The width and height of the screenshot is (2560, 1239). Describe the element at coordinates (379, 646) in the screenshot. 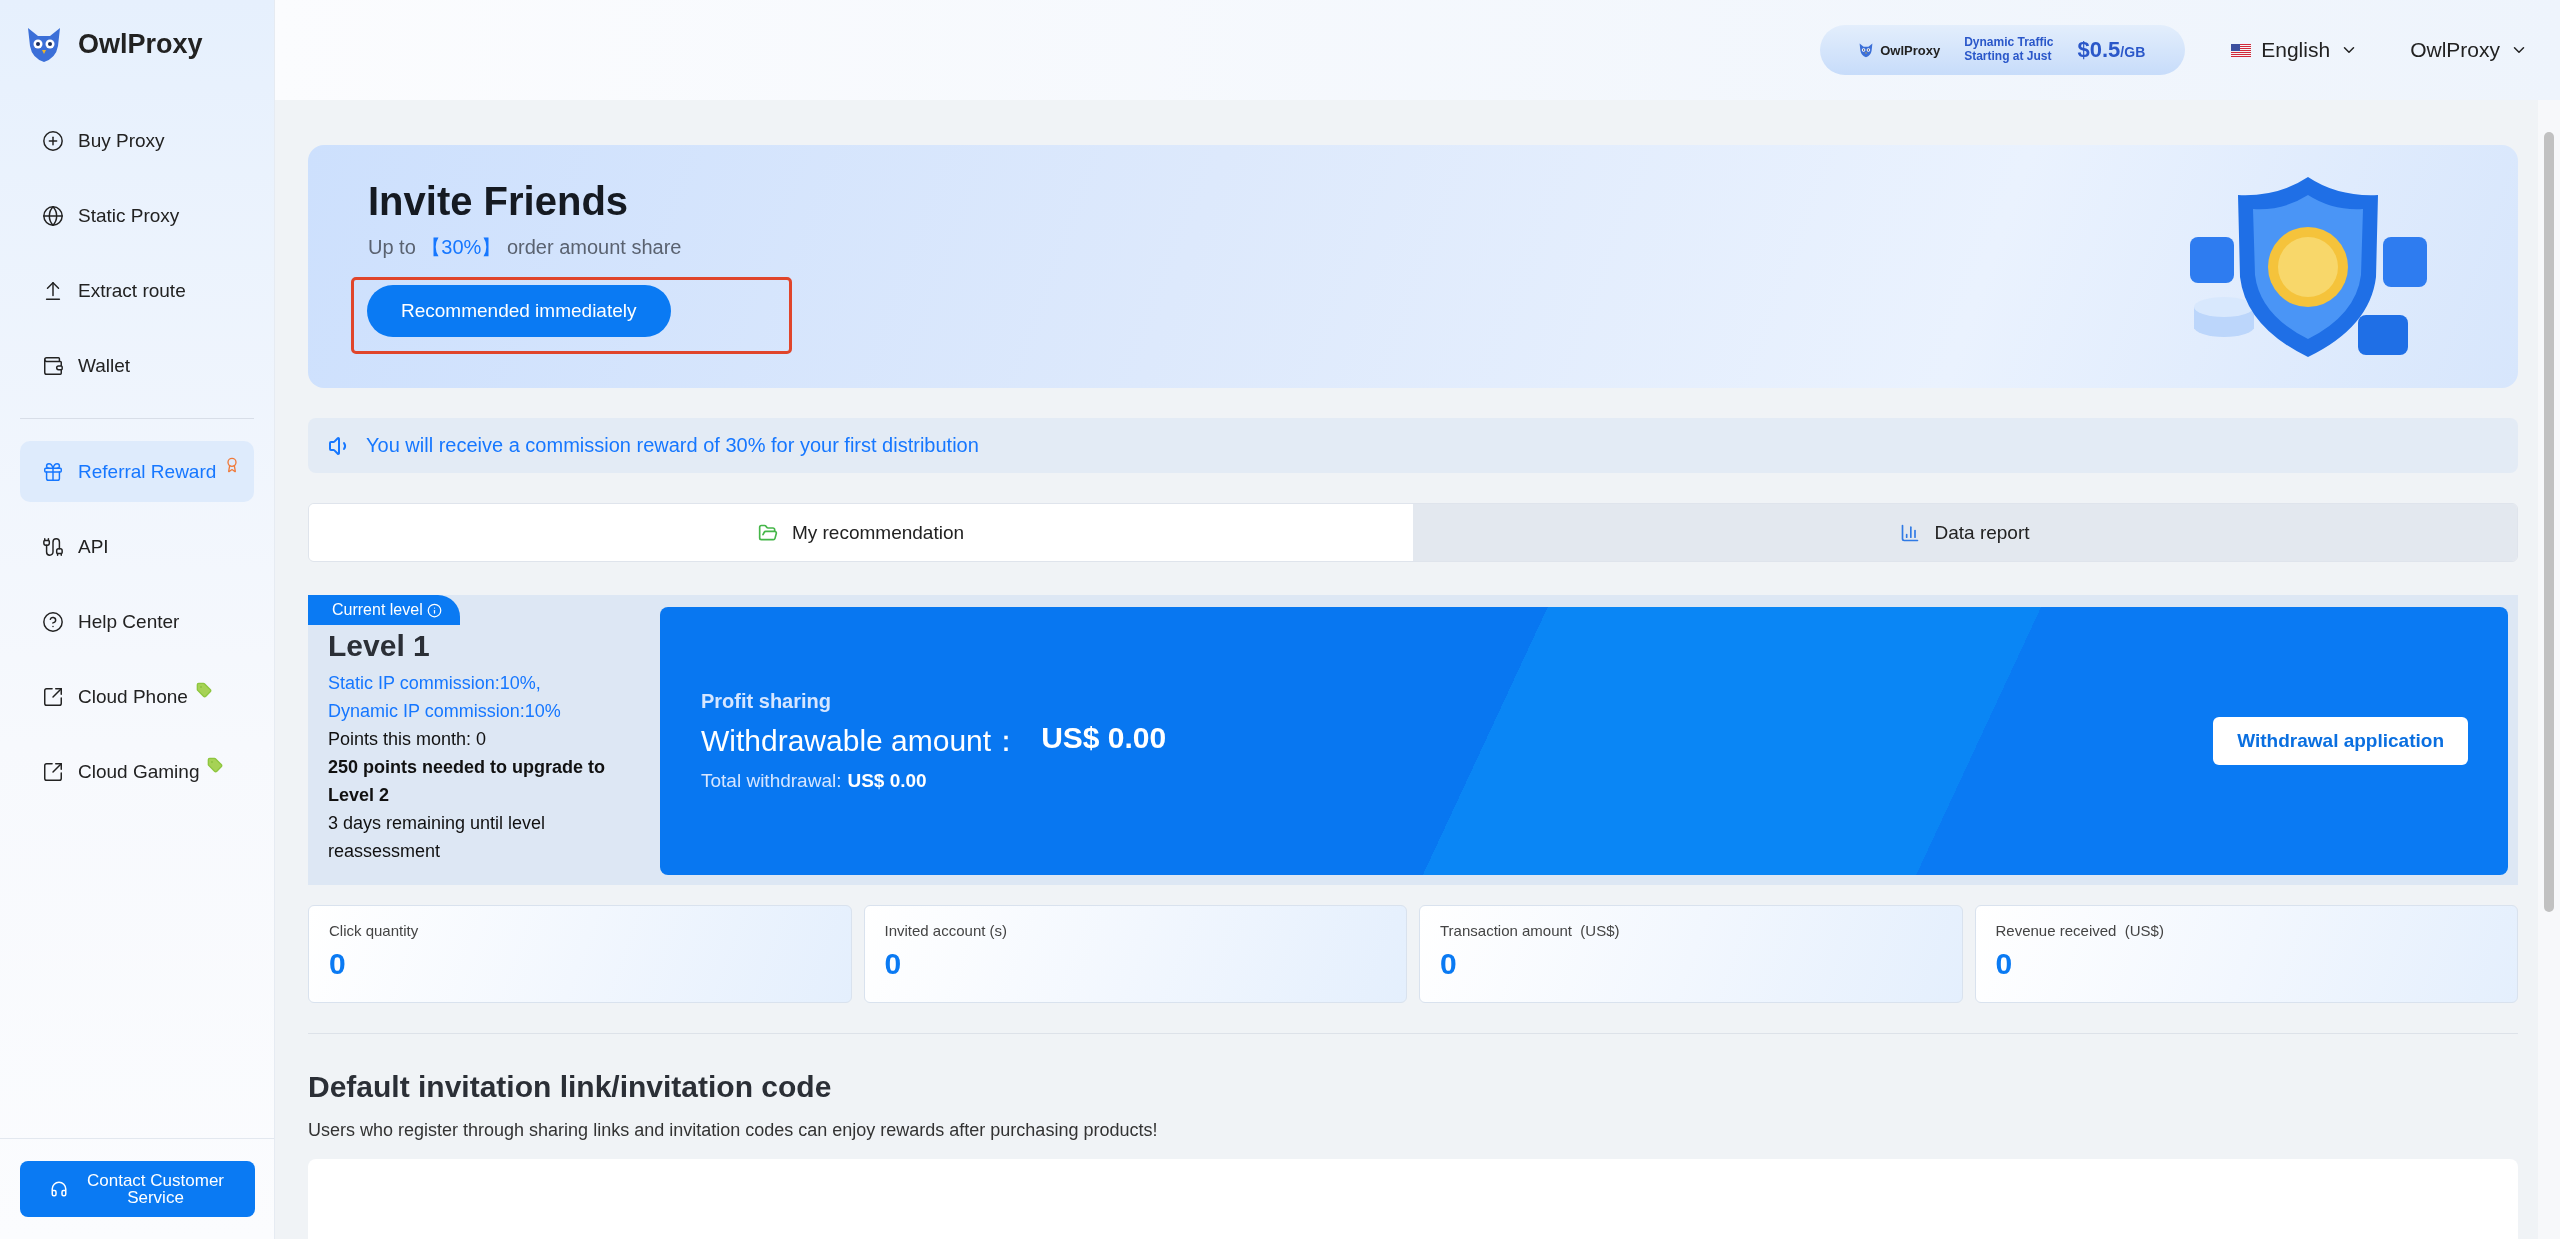

I see `level-name: Level 1` at that location.